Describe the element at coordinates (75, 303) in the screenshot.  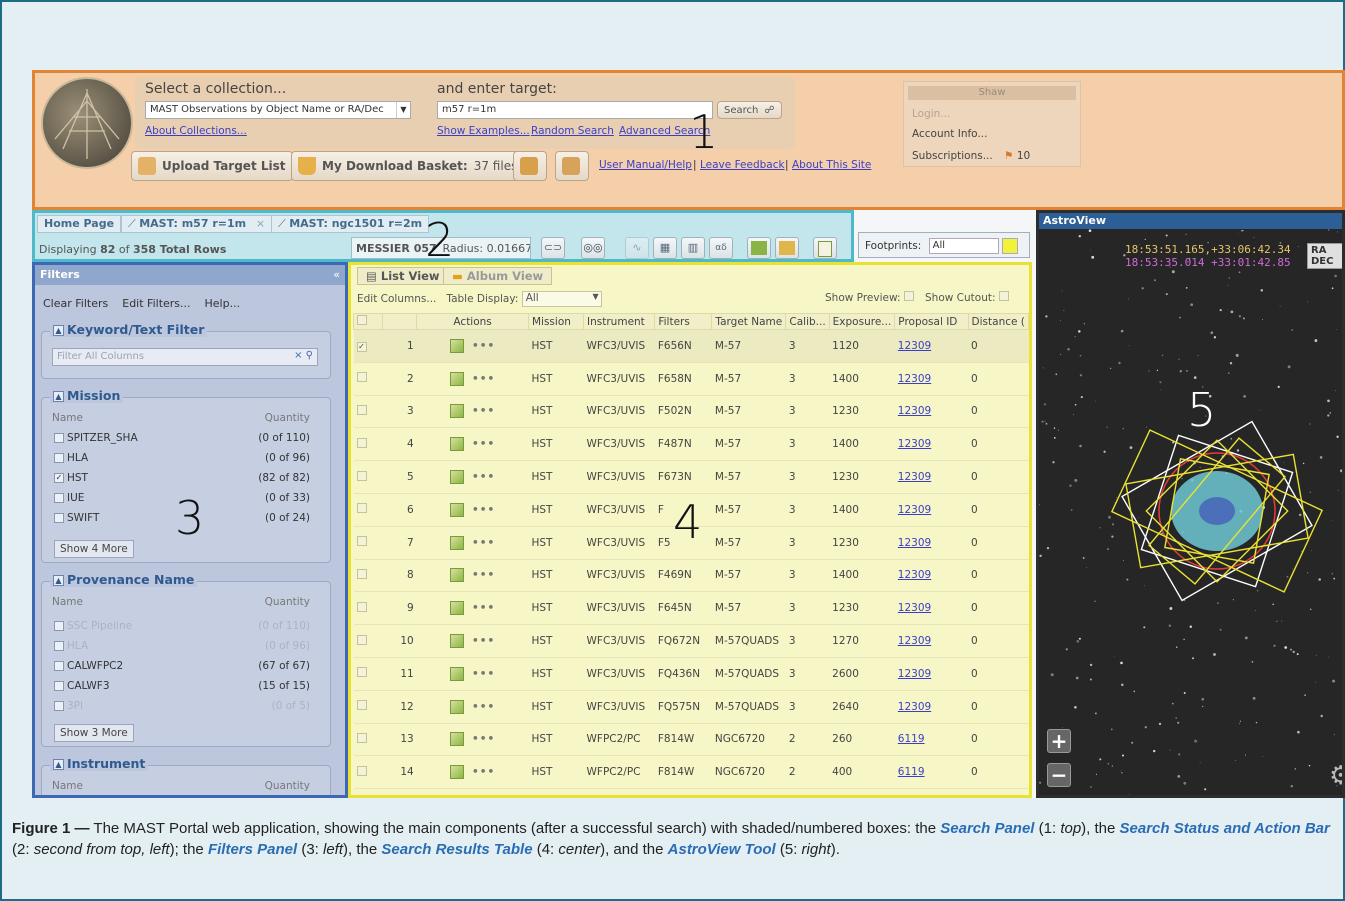
I see `clear-filters-link: Clear Filters` at that location.